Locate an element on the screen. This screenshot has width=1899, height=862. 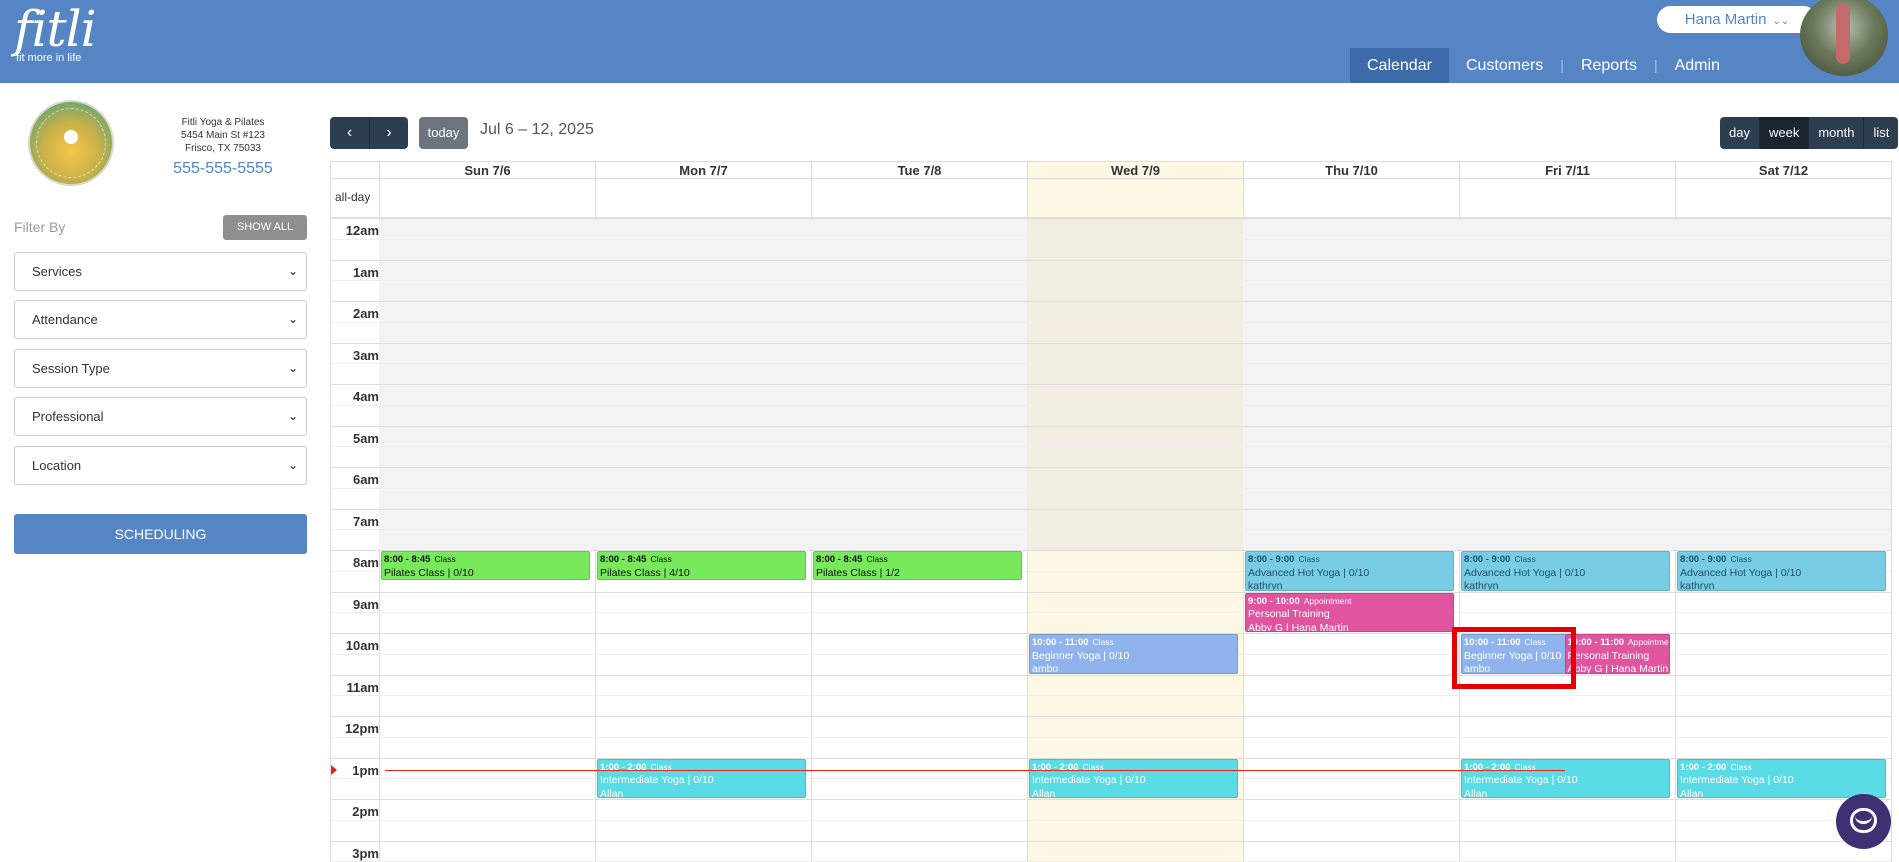
event-title: Pilates Class | 0/10 is located at coordinates (429, 572).